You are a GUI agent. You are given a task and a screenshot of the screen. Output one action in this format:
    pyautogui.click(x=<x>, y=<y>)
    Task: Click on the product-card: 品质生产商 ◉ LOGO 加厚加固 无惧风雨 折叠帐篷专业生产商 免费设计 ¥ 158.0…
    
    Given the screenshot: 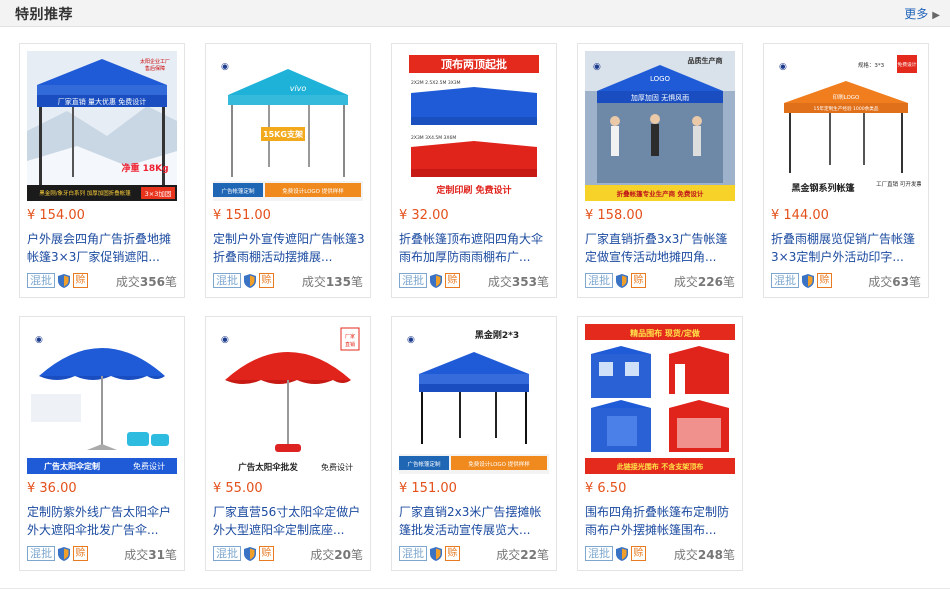 What is the action you would take?
    pyautogui.click(x=660, y=170)
    